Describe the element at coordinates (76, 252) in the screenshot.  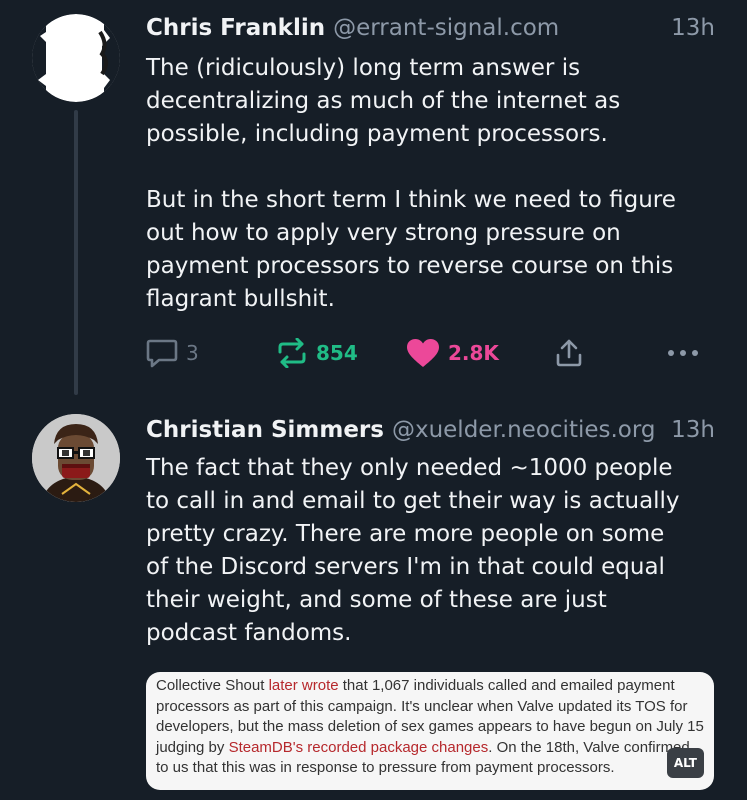
I see `thread-line` at that location.